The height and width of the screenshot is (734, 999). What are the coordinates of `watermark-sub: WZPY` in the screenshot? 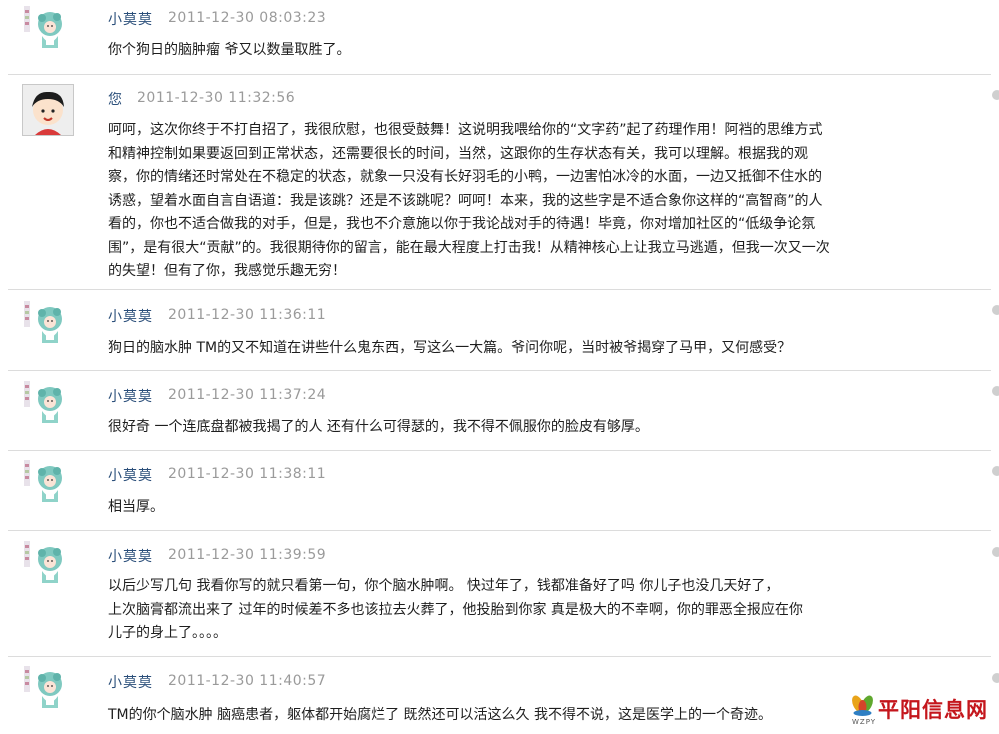 It's located at (864, 722).